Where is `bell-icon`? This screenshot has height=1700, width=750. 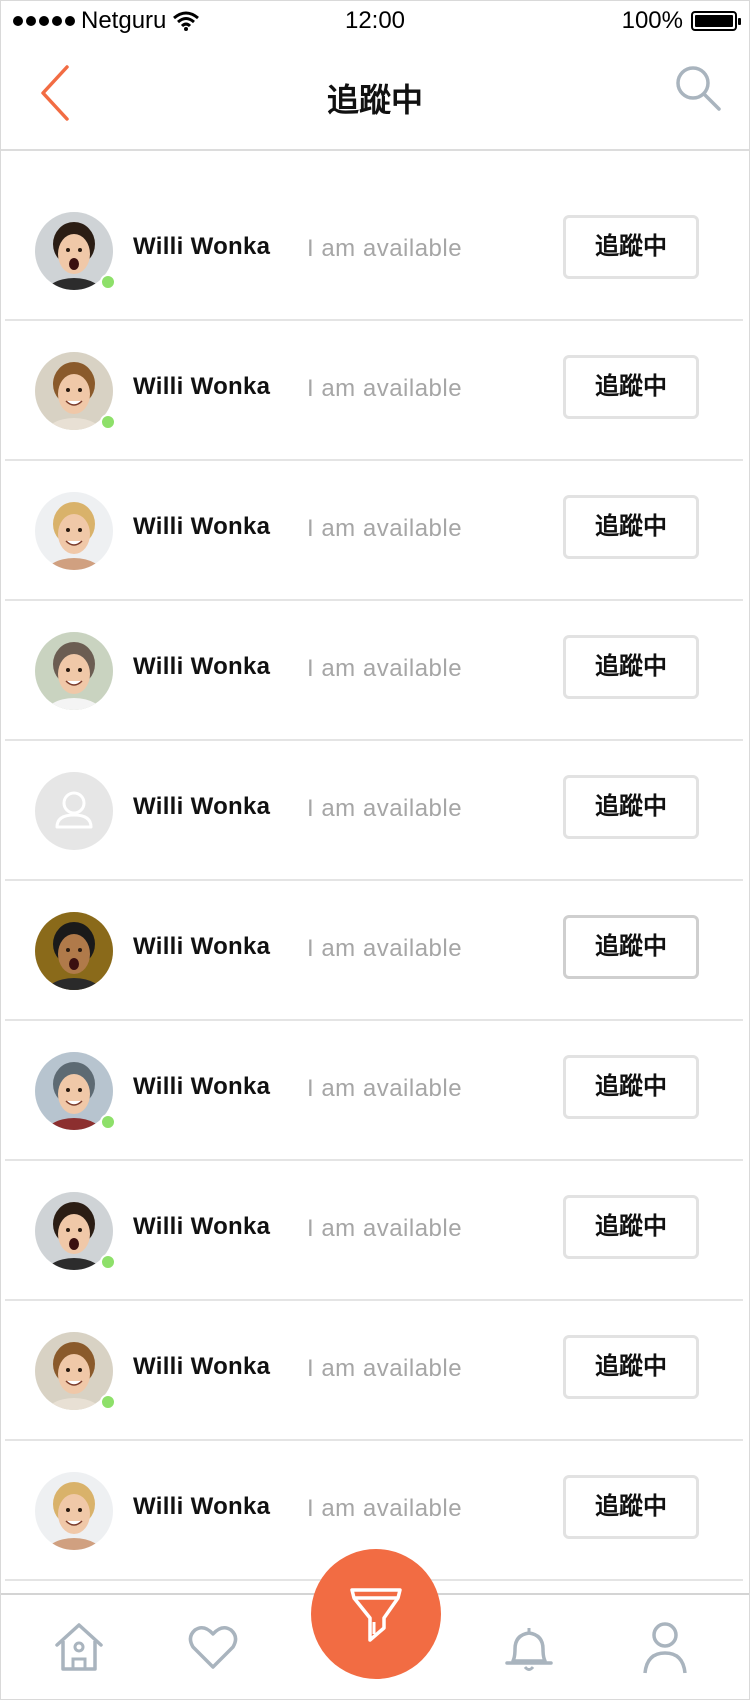 bell-icon is located at coordinates (529, 1649).